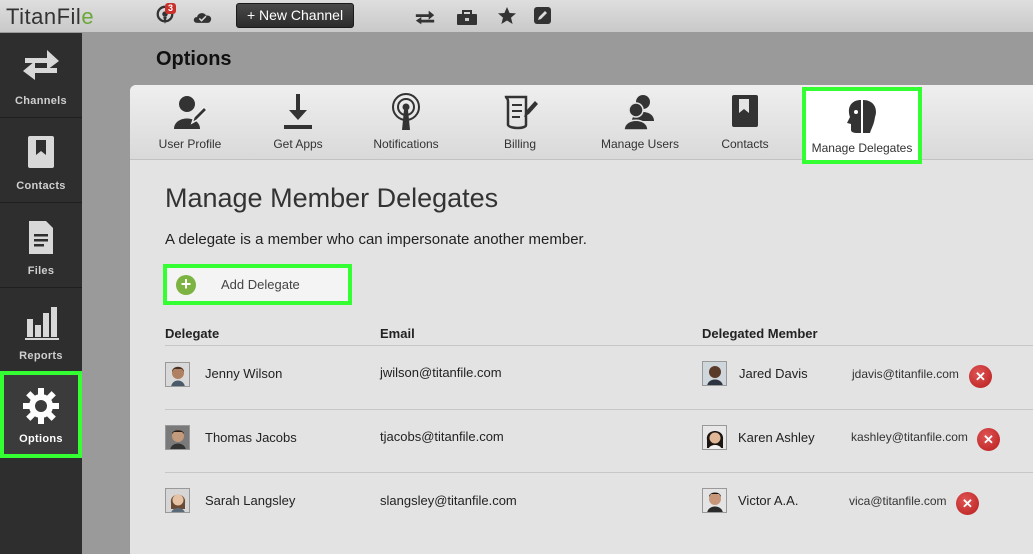 The image size is (1033, 554). I want to click on tab-notifications: Notifications, so click(406, 122).